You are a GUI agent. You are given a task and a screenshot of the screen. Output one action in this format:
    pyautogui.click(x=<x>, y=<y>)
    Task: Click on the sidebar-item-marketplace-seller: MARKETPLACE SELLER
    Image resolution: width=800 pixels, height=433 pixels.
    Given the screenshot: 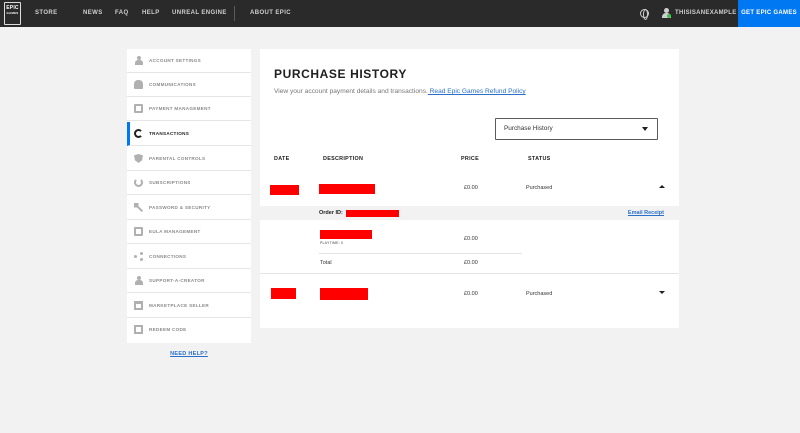 What is the action you would take?
    pyautogui.click(x=189, y=306)
    